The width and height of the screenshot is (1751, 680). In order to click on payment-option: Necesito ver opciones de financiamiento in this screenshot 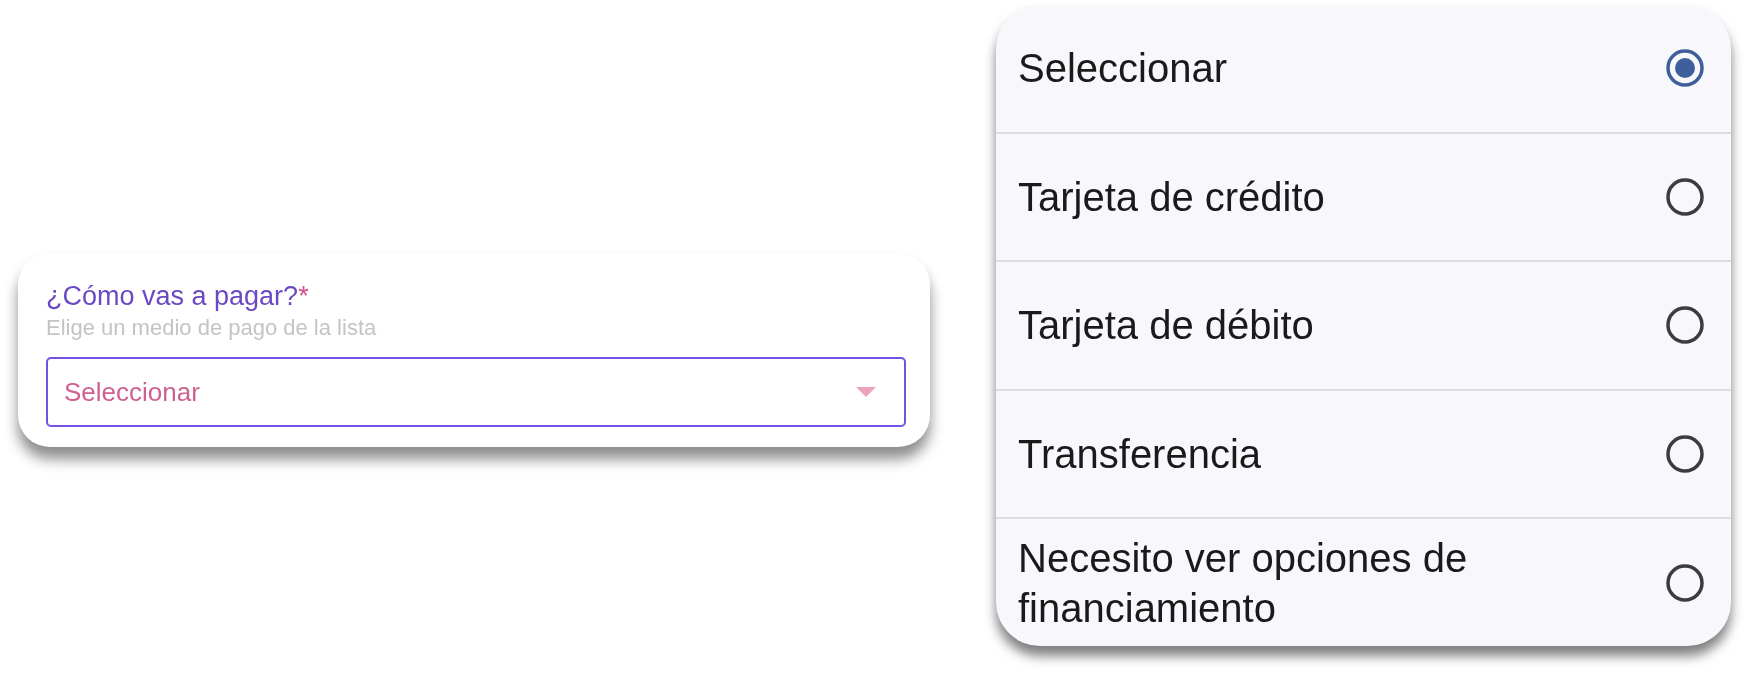, I will do `click(1363, 582)`.